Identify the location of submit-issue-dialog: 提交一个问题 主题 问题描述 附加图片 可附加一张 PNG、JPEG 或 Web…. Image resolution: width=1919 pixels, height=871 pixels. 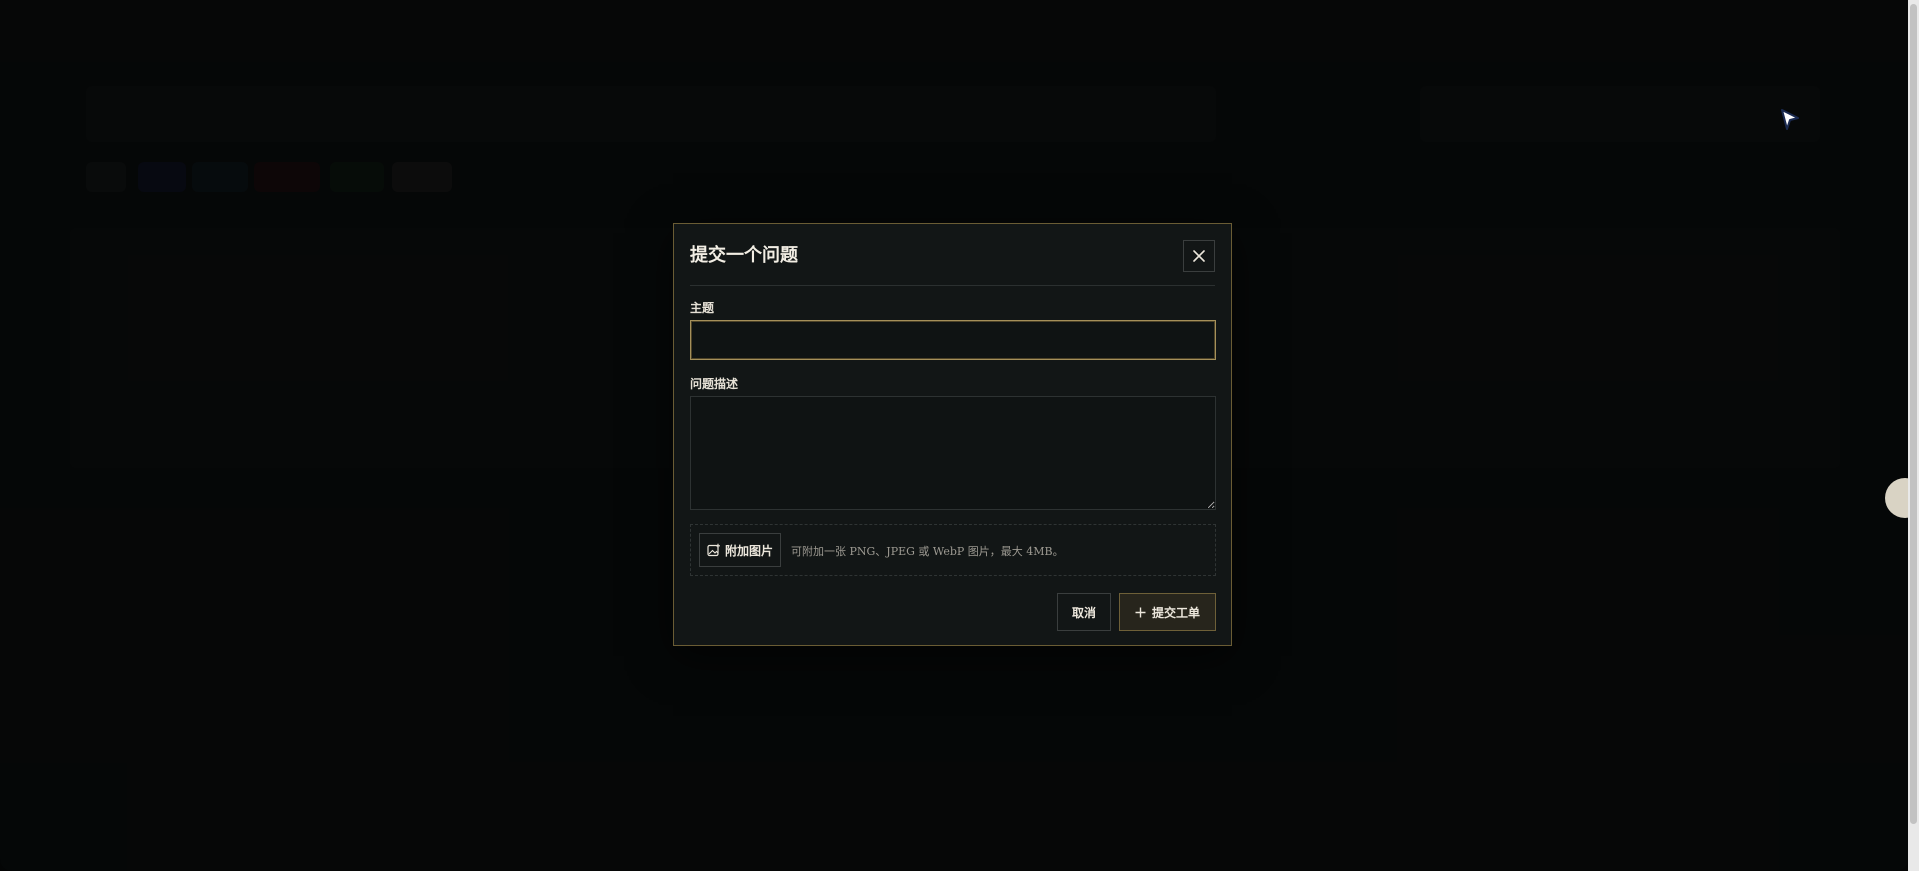
(952, 434).